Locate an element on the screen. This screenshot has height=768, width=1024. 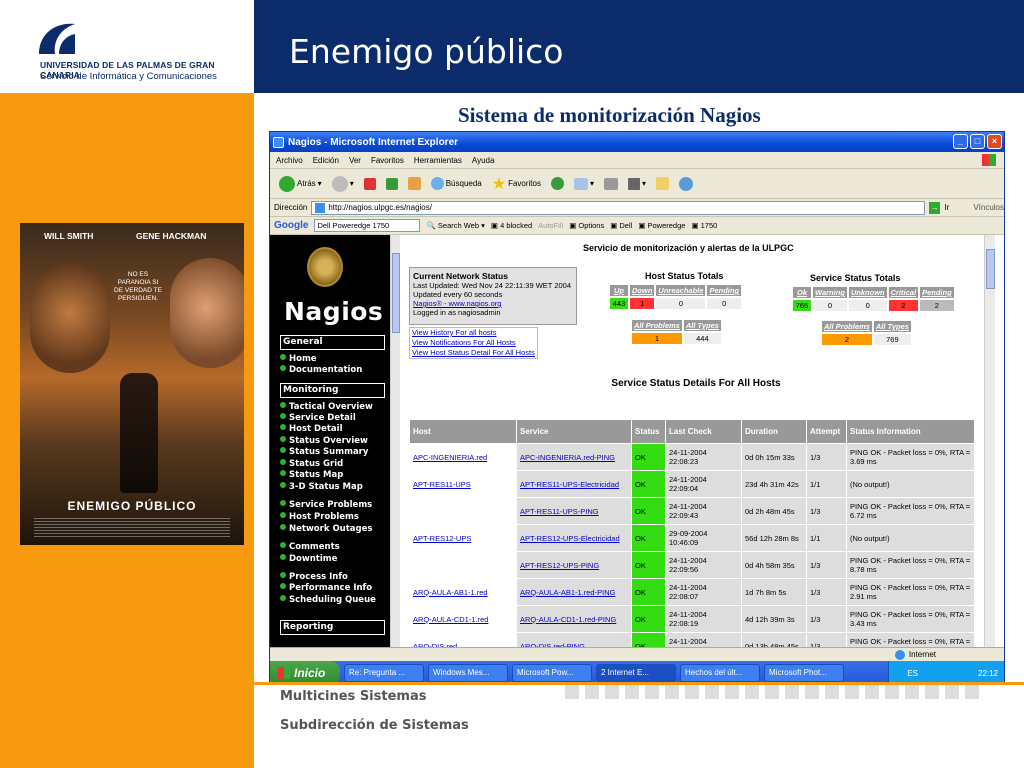
nav-link: Scheduling Queue is located at coordinates (328, 600).